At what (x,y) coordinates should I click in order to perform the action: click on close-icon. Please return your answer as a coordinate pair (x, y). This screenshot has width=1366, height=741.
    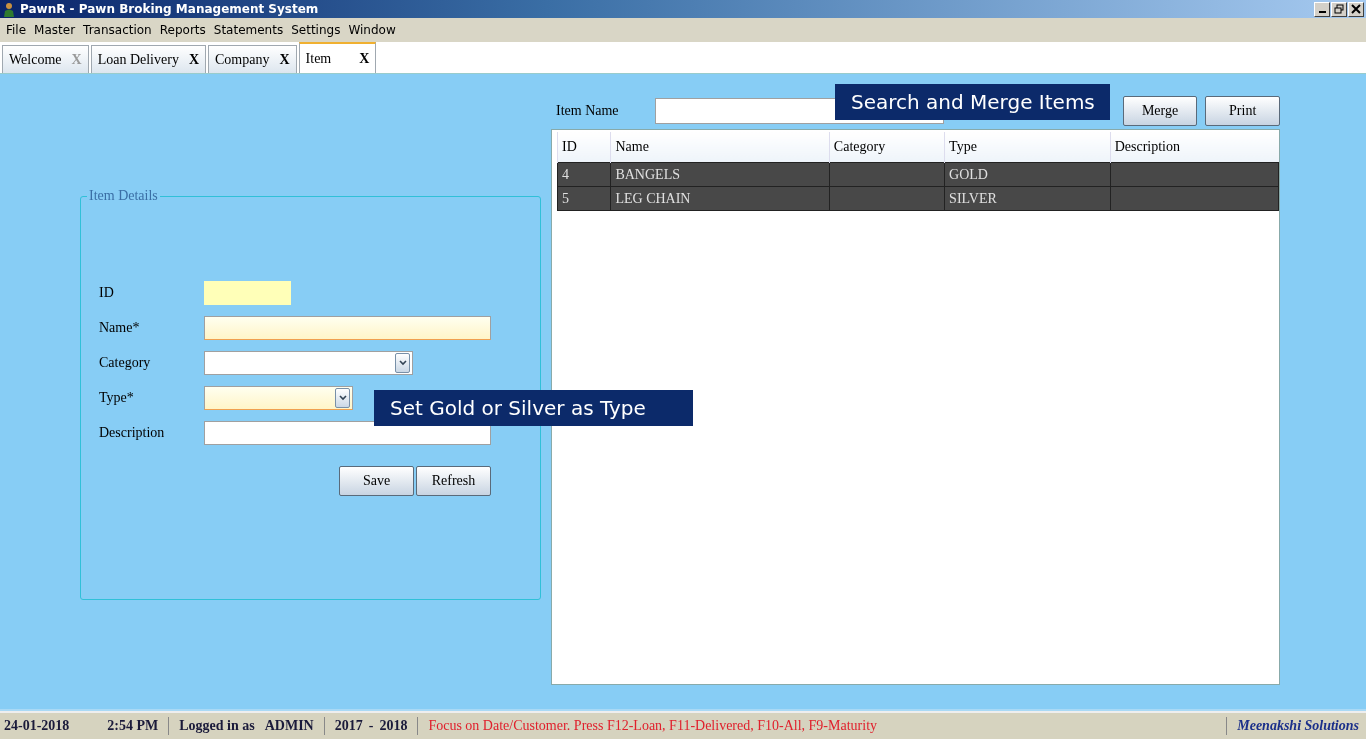
    Looking at the image, I should click on (1356, 9).